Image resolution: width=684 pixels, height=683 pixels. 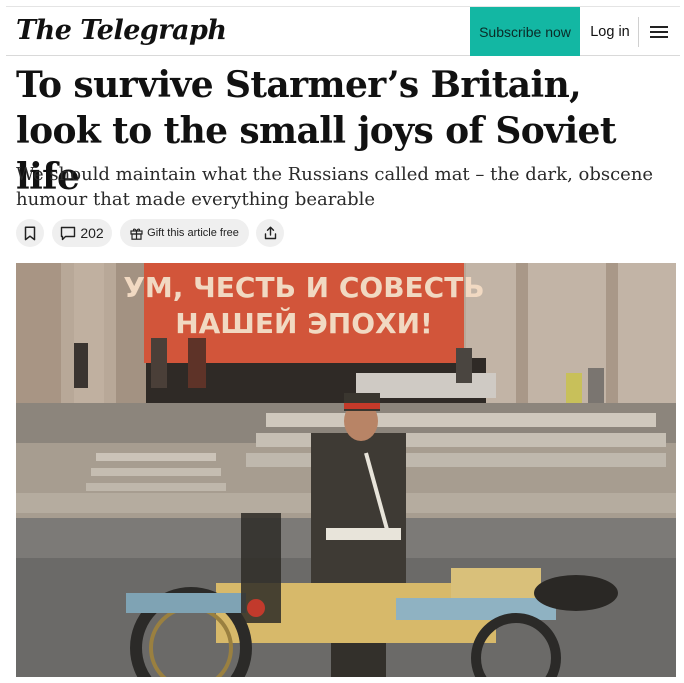 What do you see at coordinates (92, 233) in the screenshot?
I see `comment-count: 202` at bounding box center [92, 233].